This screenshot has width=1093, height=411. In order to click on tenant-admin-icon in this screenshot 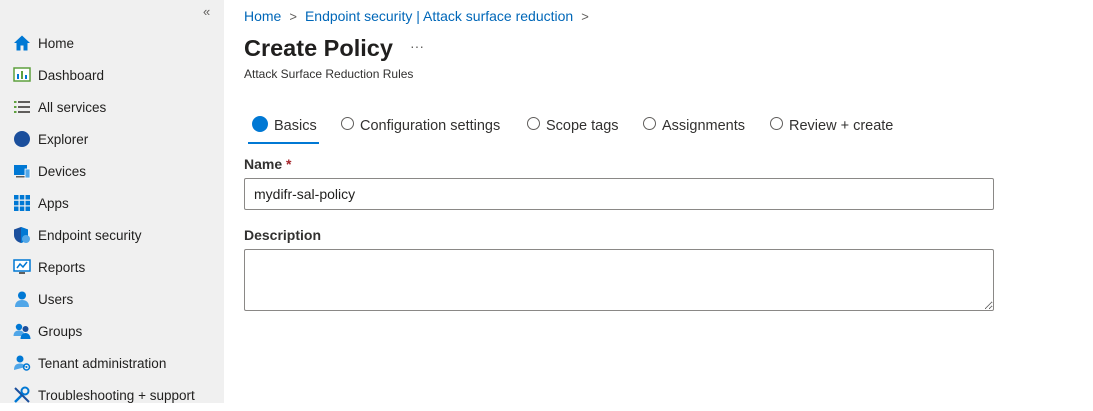, I will do `click(22, 363)`.